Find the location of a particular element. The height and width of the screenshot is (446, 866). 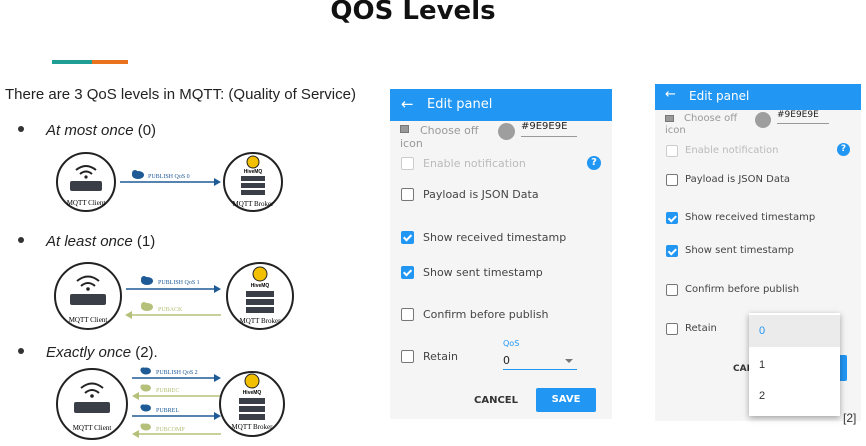

save-button: SAVE is located at coordinates (566, 400).